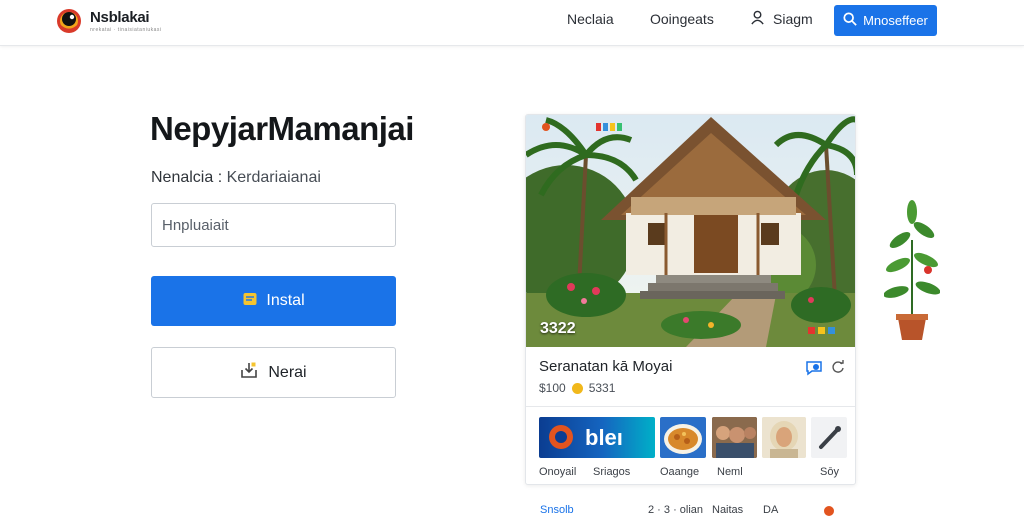  Describe the element at coordinates (680, 472) in the screenshot. I see `thumb-3-label: Oaange` at that location.